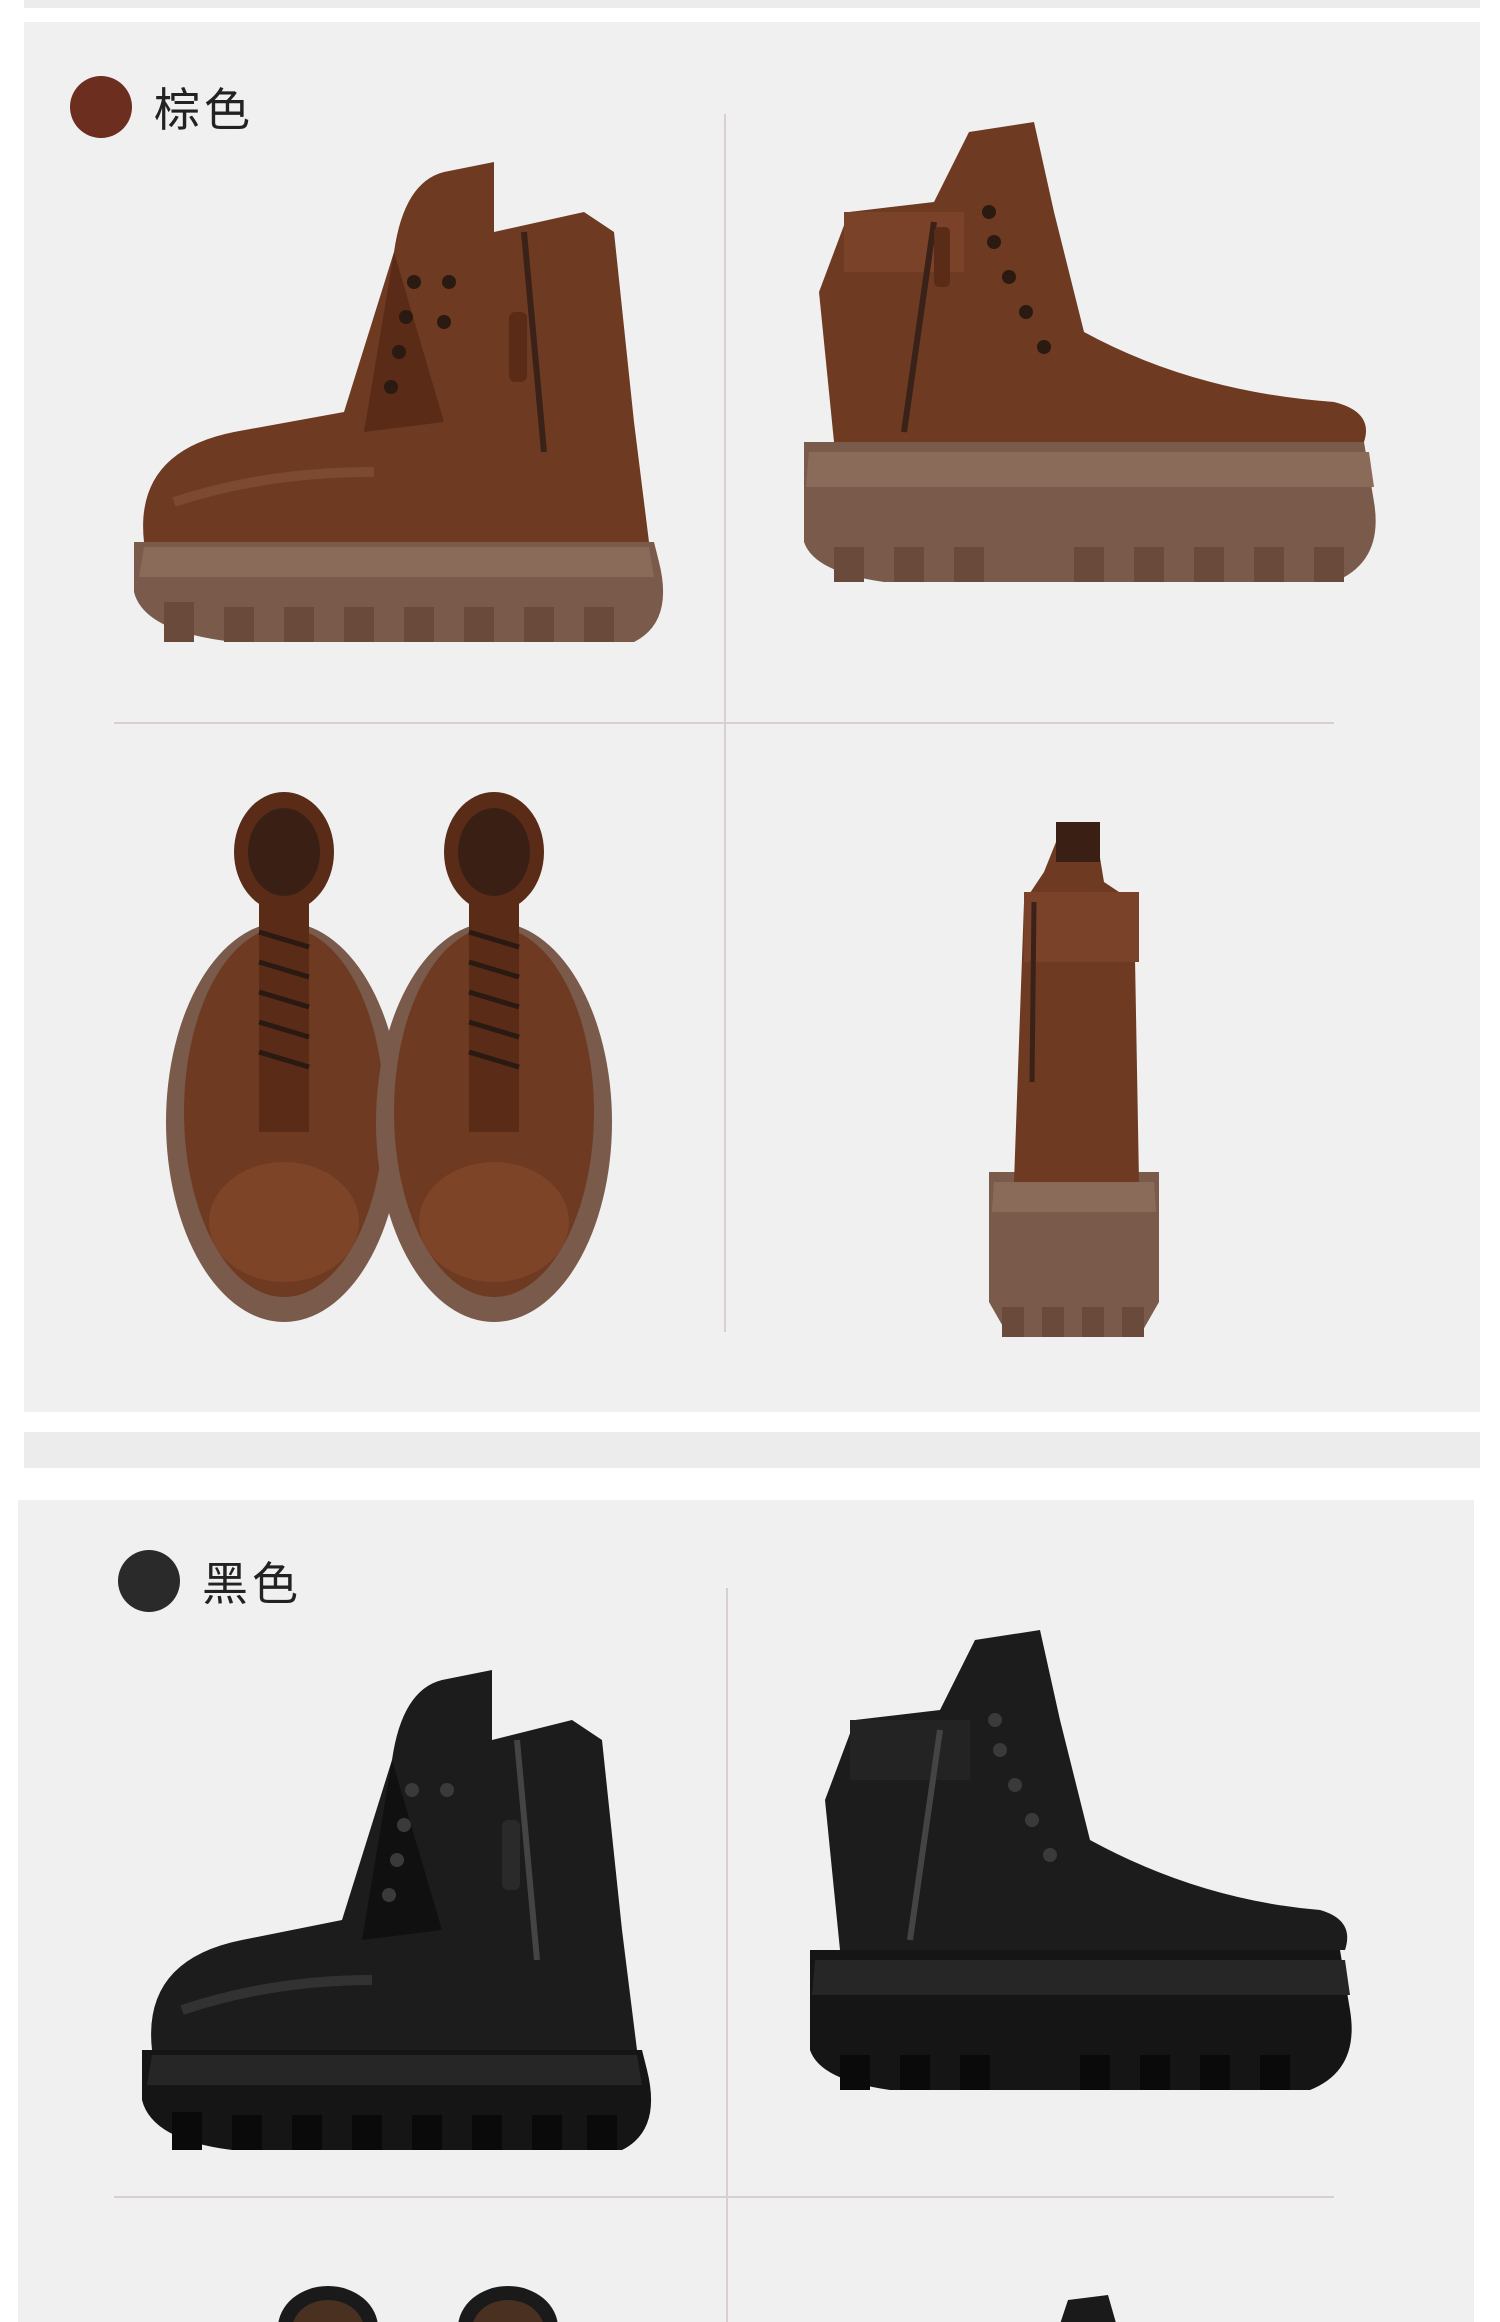 This screenshot has width=1500, height=2322. I want to click on brown-boot-side-inner-image, so click(1089, 362).